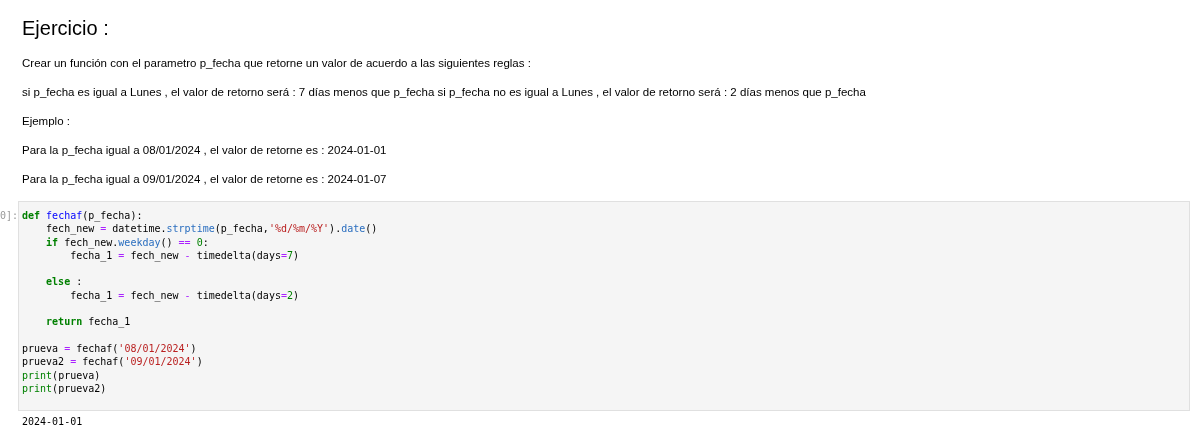 Image resolution: width=1200 pixels, height=427 pixels. What do you see at coordinates (83, 216) in the screenshot?
I see `code-line: def fechaf(p_fecha):` at bounding box center [83, 216].